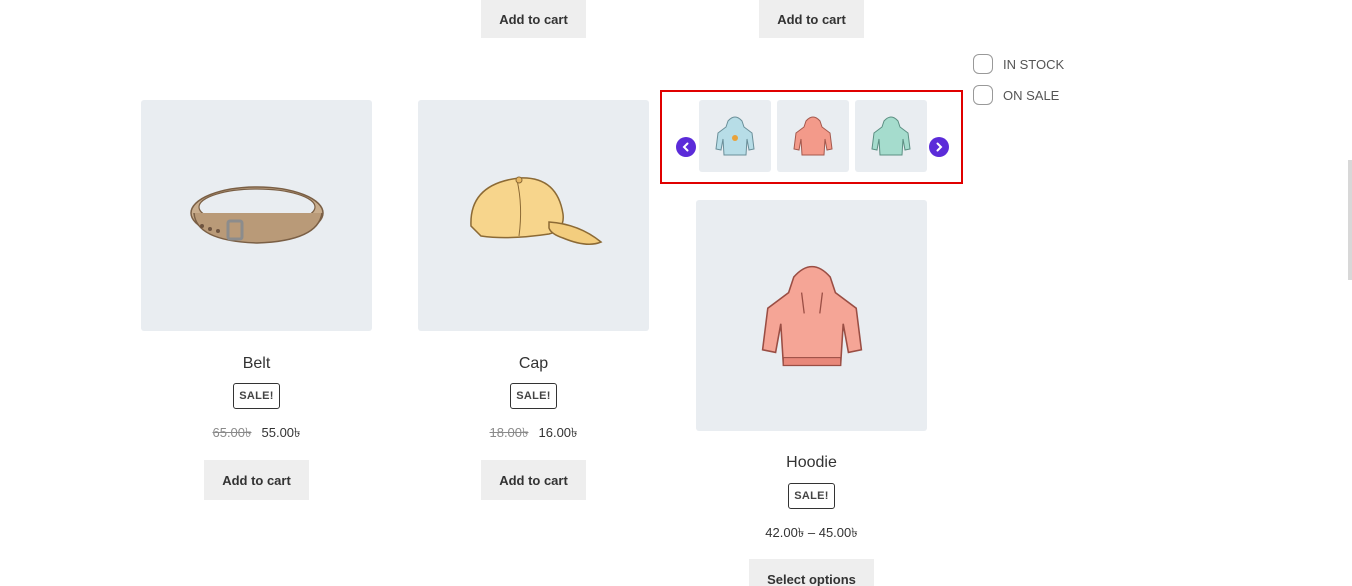  I want to click on belt-icon, so click(256, 214).